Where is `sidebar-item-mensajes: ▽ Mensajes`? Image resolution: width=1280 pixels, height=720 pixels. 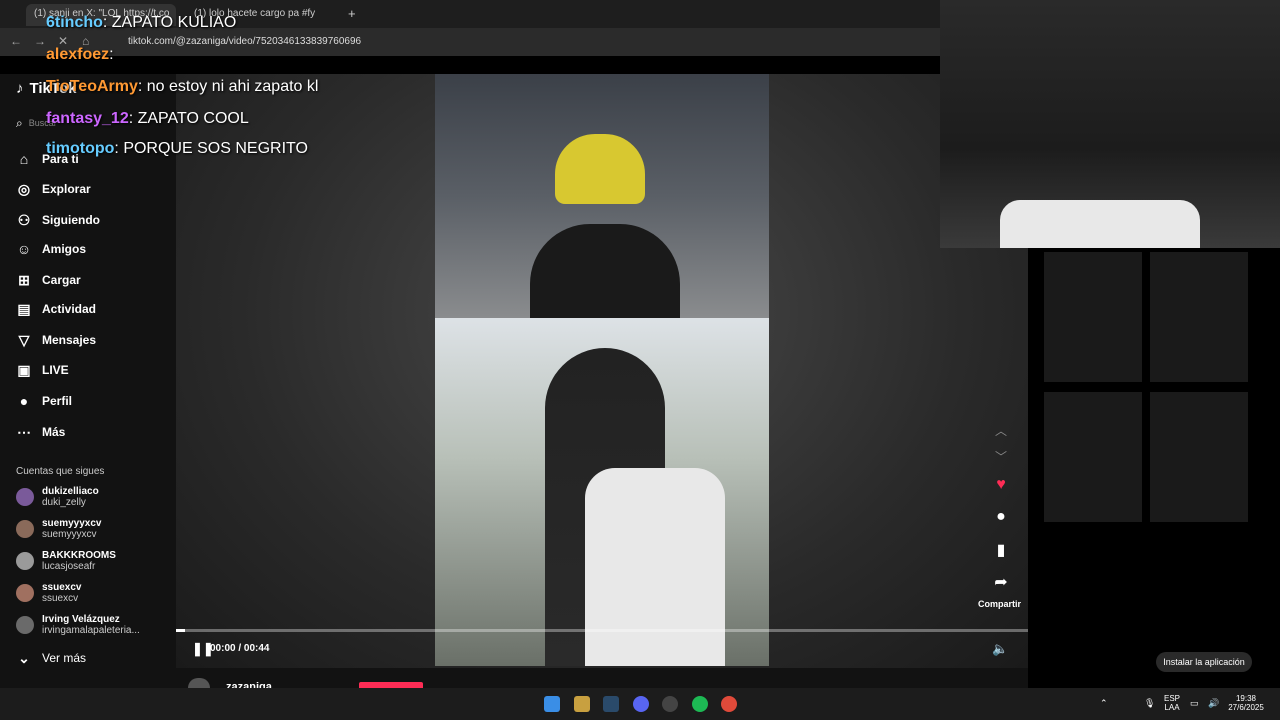
sidebar-item-mensajes: ▽ Mensajes is located at coordinates (56, 340).